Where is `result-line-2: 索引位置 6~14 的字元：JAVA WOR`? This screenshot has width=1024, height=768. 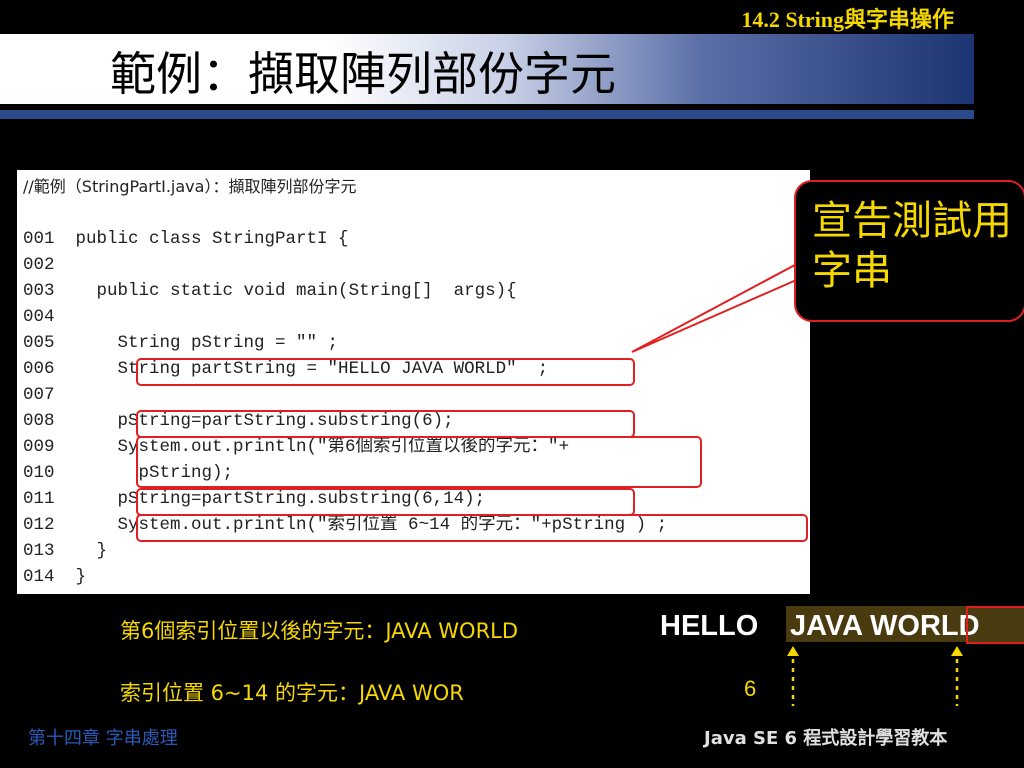
result-line-2: 索引位置 6~14 的字元：JAVA WOR is located at coordinates (292, 693).